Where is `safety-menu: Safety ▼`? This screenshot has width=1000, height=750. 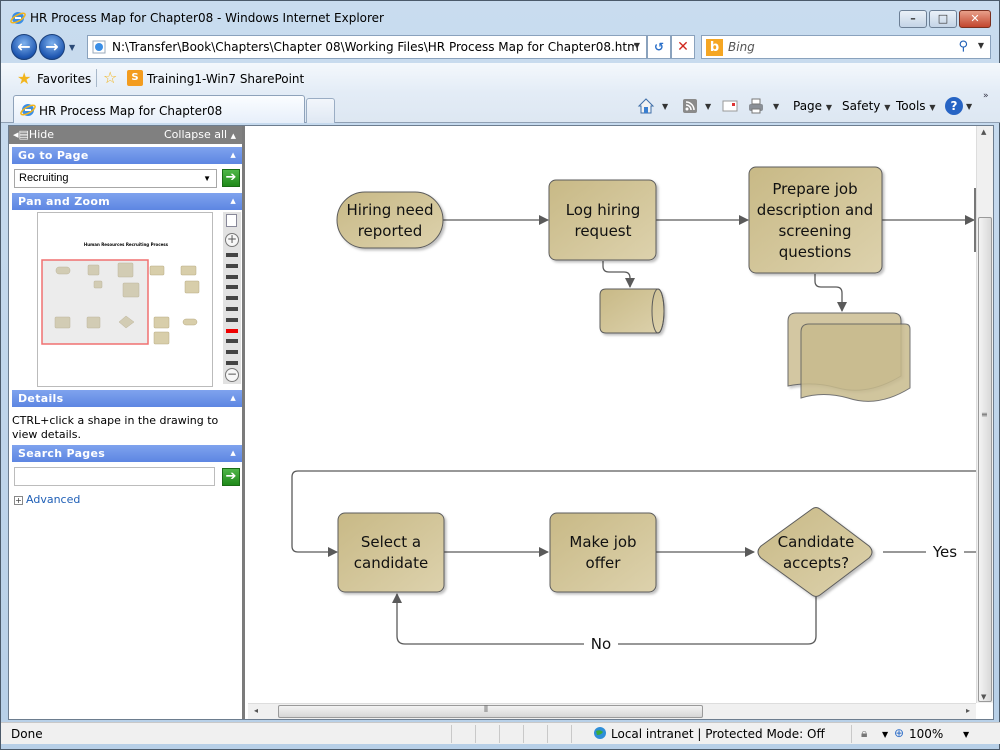 safety-menu: Safety ▼ is located at coordinates (866, 106).